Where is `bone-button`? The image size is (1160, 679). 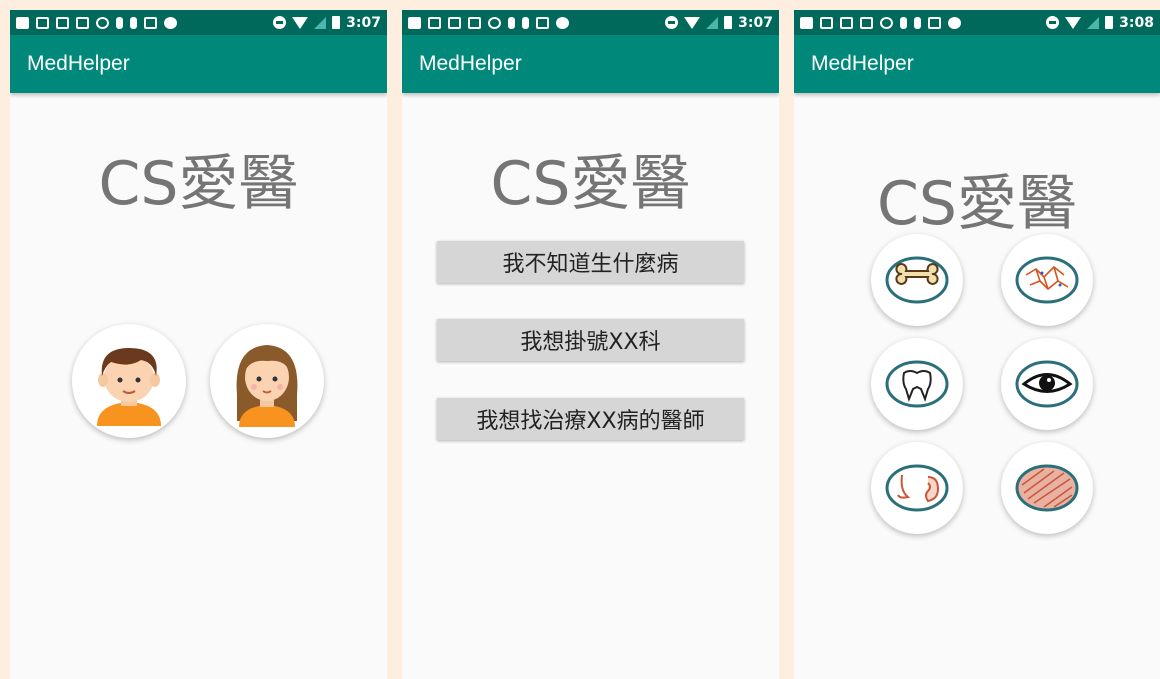
bone-button is located at coordinates (917, 280).